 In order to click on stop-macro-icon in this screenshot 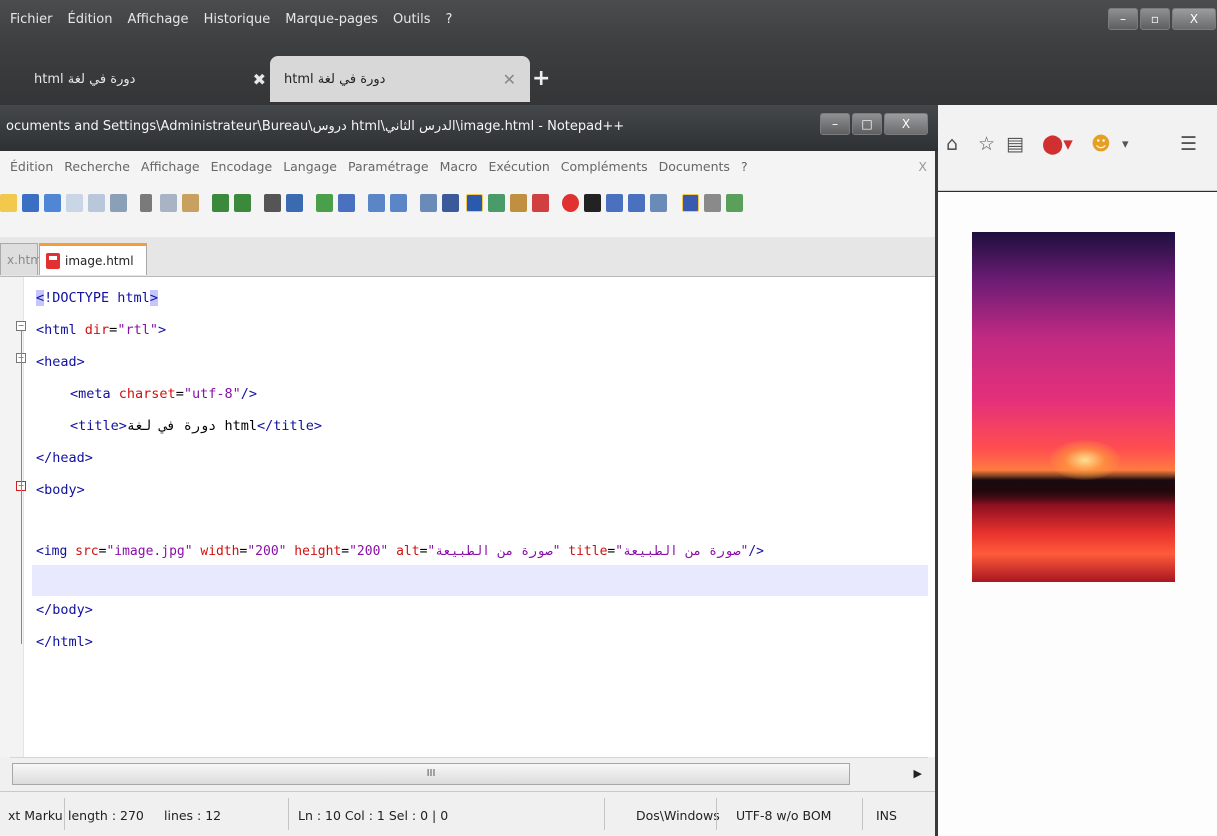, I will do `click(592, 203)`.